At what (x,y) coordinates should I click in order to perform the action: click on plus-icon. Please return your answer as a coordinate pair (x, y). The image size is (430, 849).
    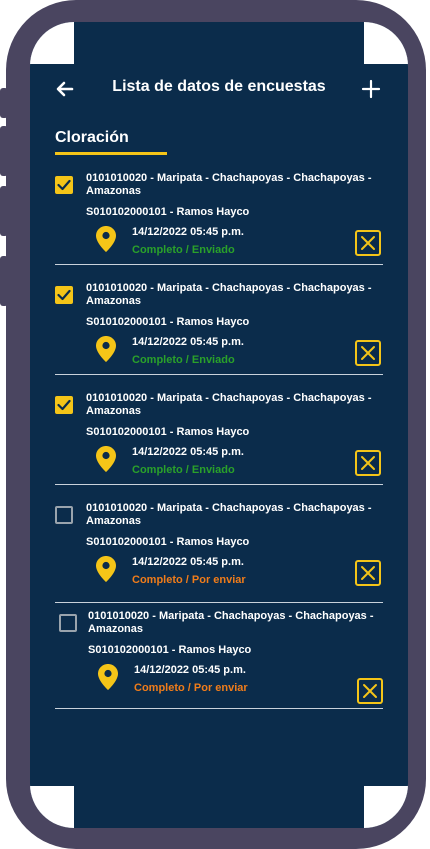
    Looking at the image, I should click on (371, 89).